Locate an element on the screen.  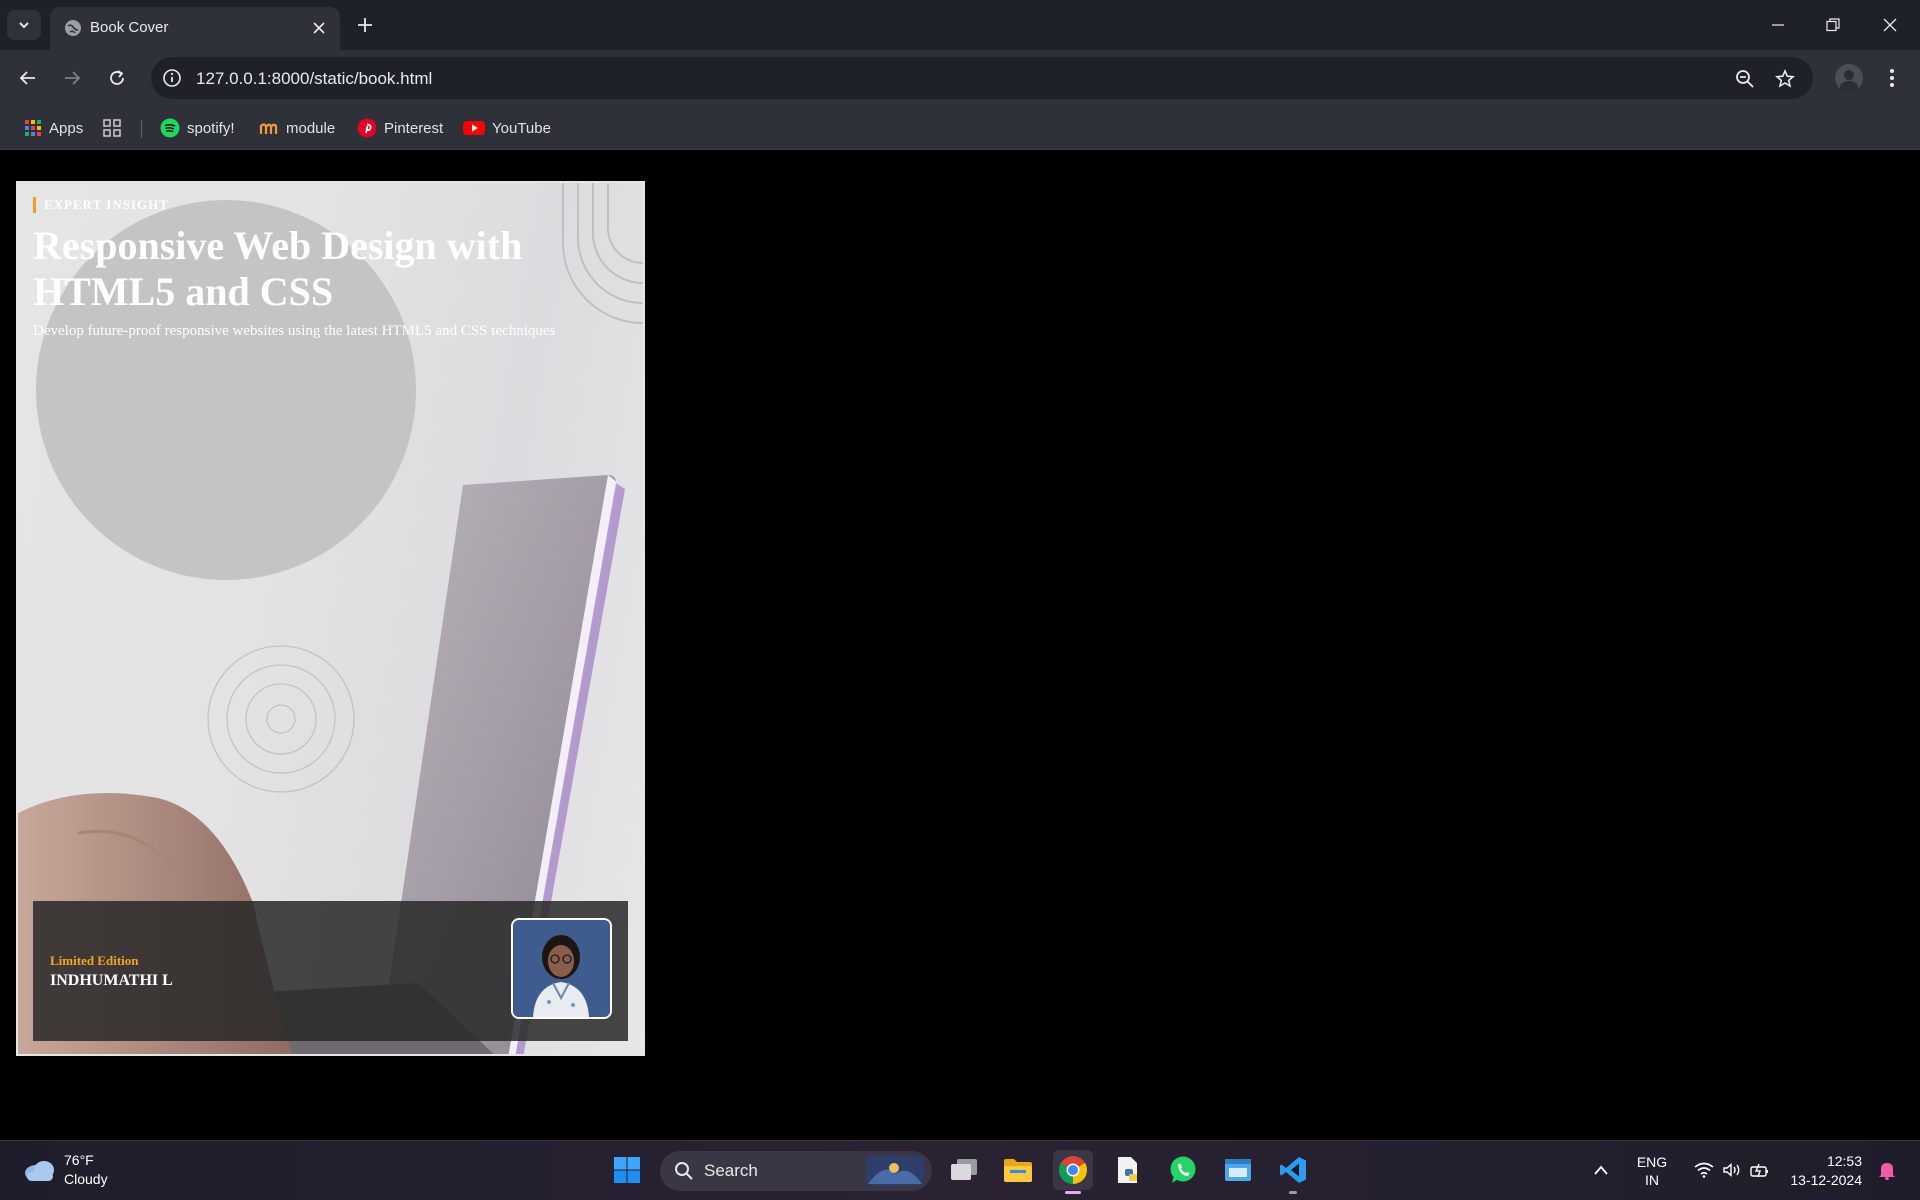
system-tray-status is located at coordinates (1732, 1170).